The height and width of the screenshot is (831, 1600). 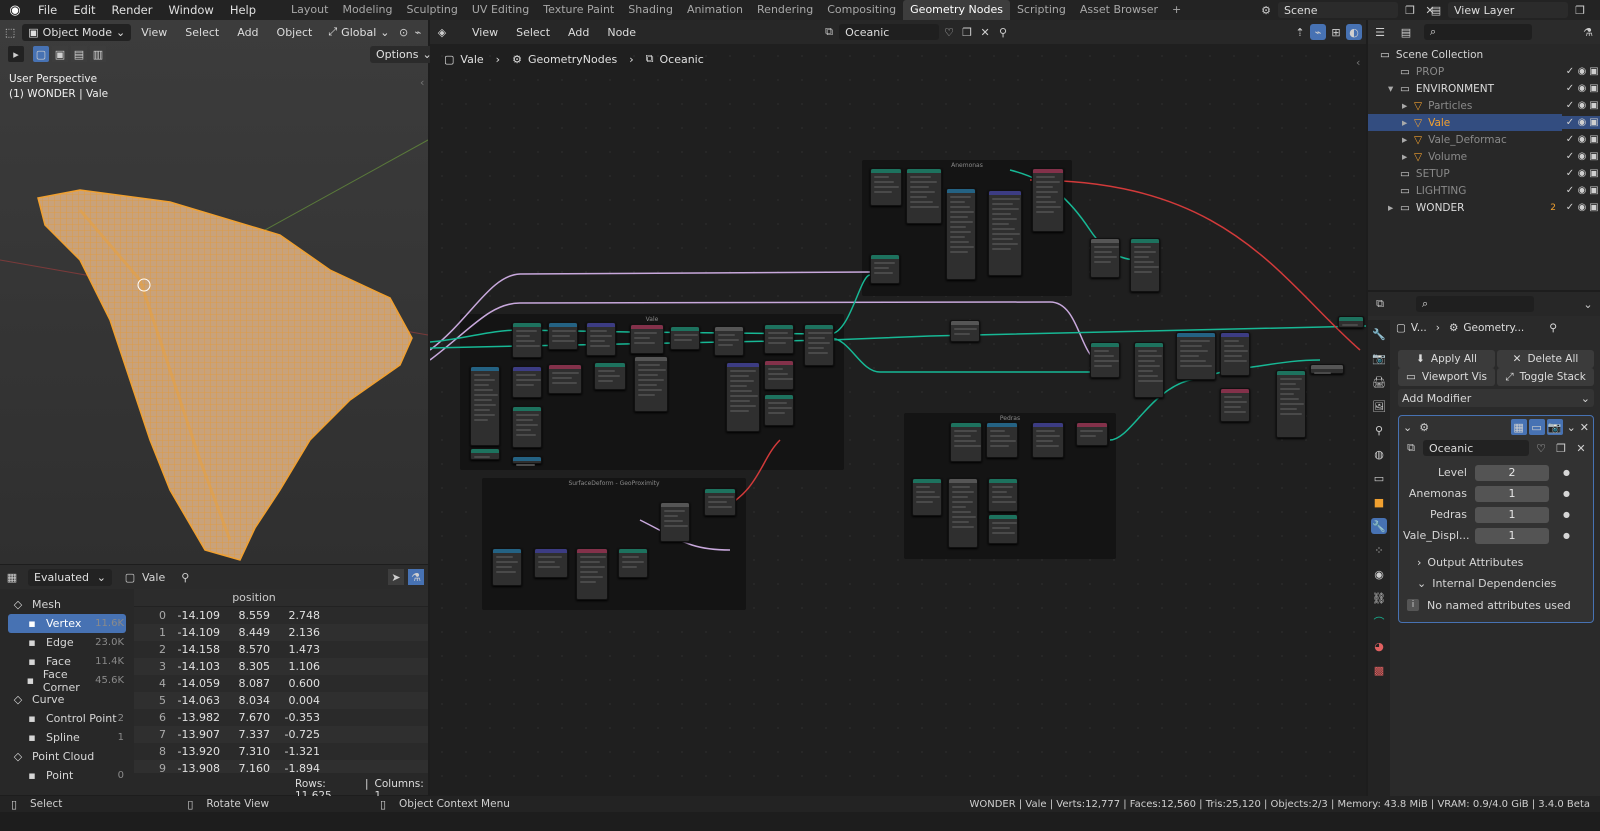 I want to click on tab-shading: Shading, so click(x=650, y=10).